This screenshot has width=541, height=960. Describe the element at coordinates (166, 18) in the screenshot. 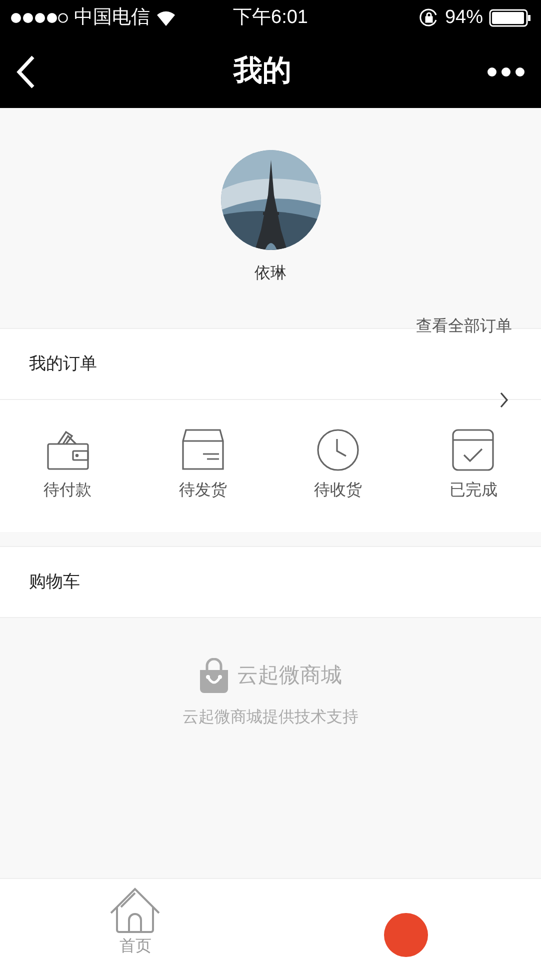

I see `wifi-icon` at that location.